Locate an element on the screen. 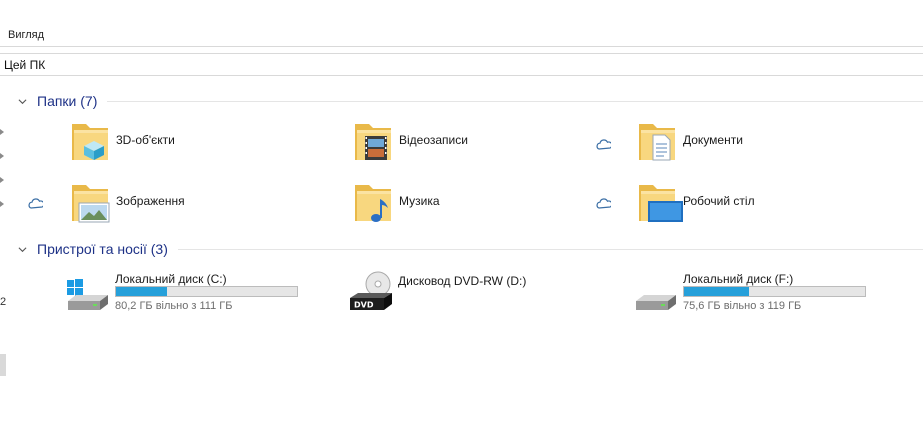  group-title: Пристрої та носії (3) is located at coordinates (102, 249).